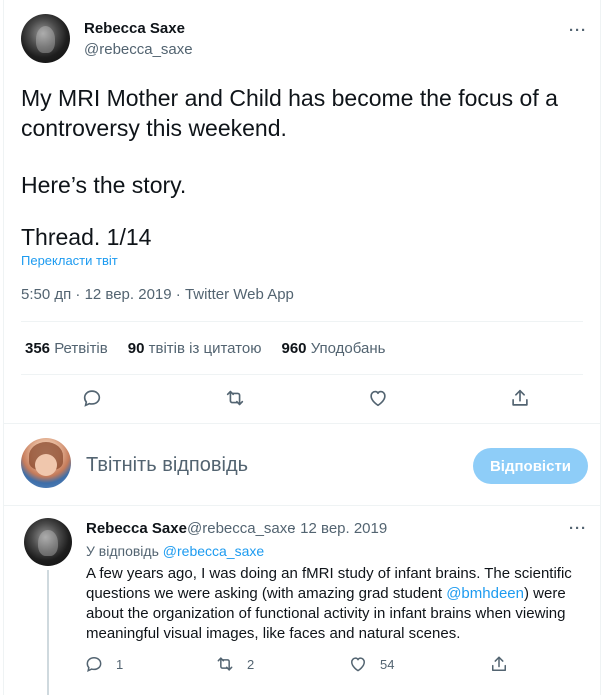 The width and height of the screenshot is (604, 695). I want to click on more-options-icon: ···, so click(578, 30).